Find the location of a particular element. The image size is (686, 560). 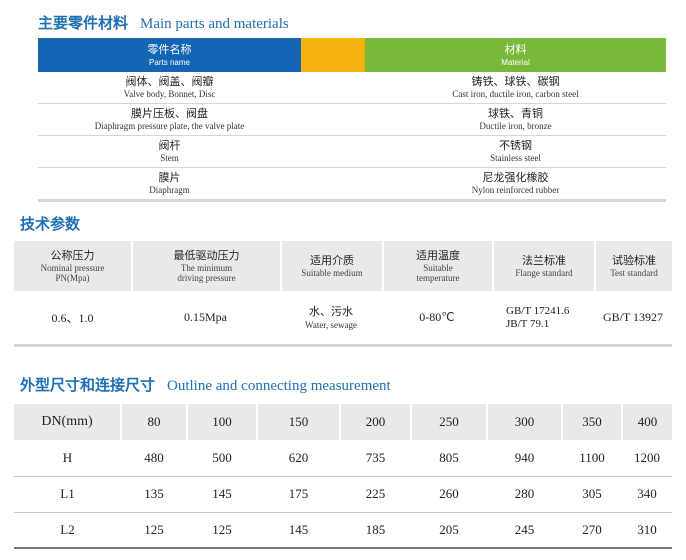

value-suitable-medium: 水、污水 Water, sewage is located at coordinates (331, 317).